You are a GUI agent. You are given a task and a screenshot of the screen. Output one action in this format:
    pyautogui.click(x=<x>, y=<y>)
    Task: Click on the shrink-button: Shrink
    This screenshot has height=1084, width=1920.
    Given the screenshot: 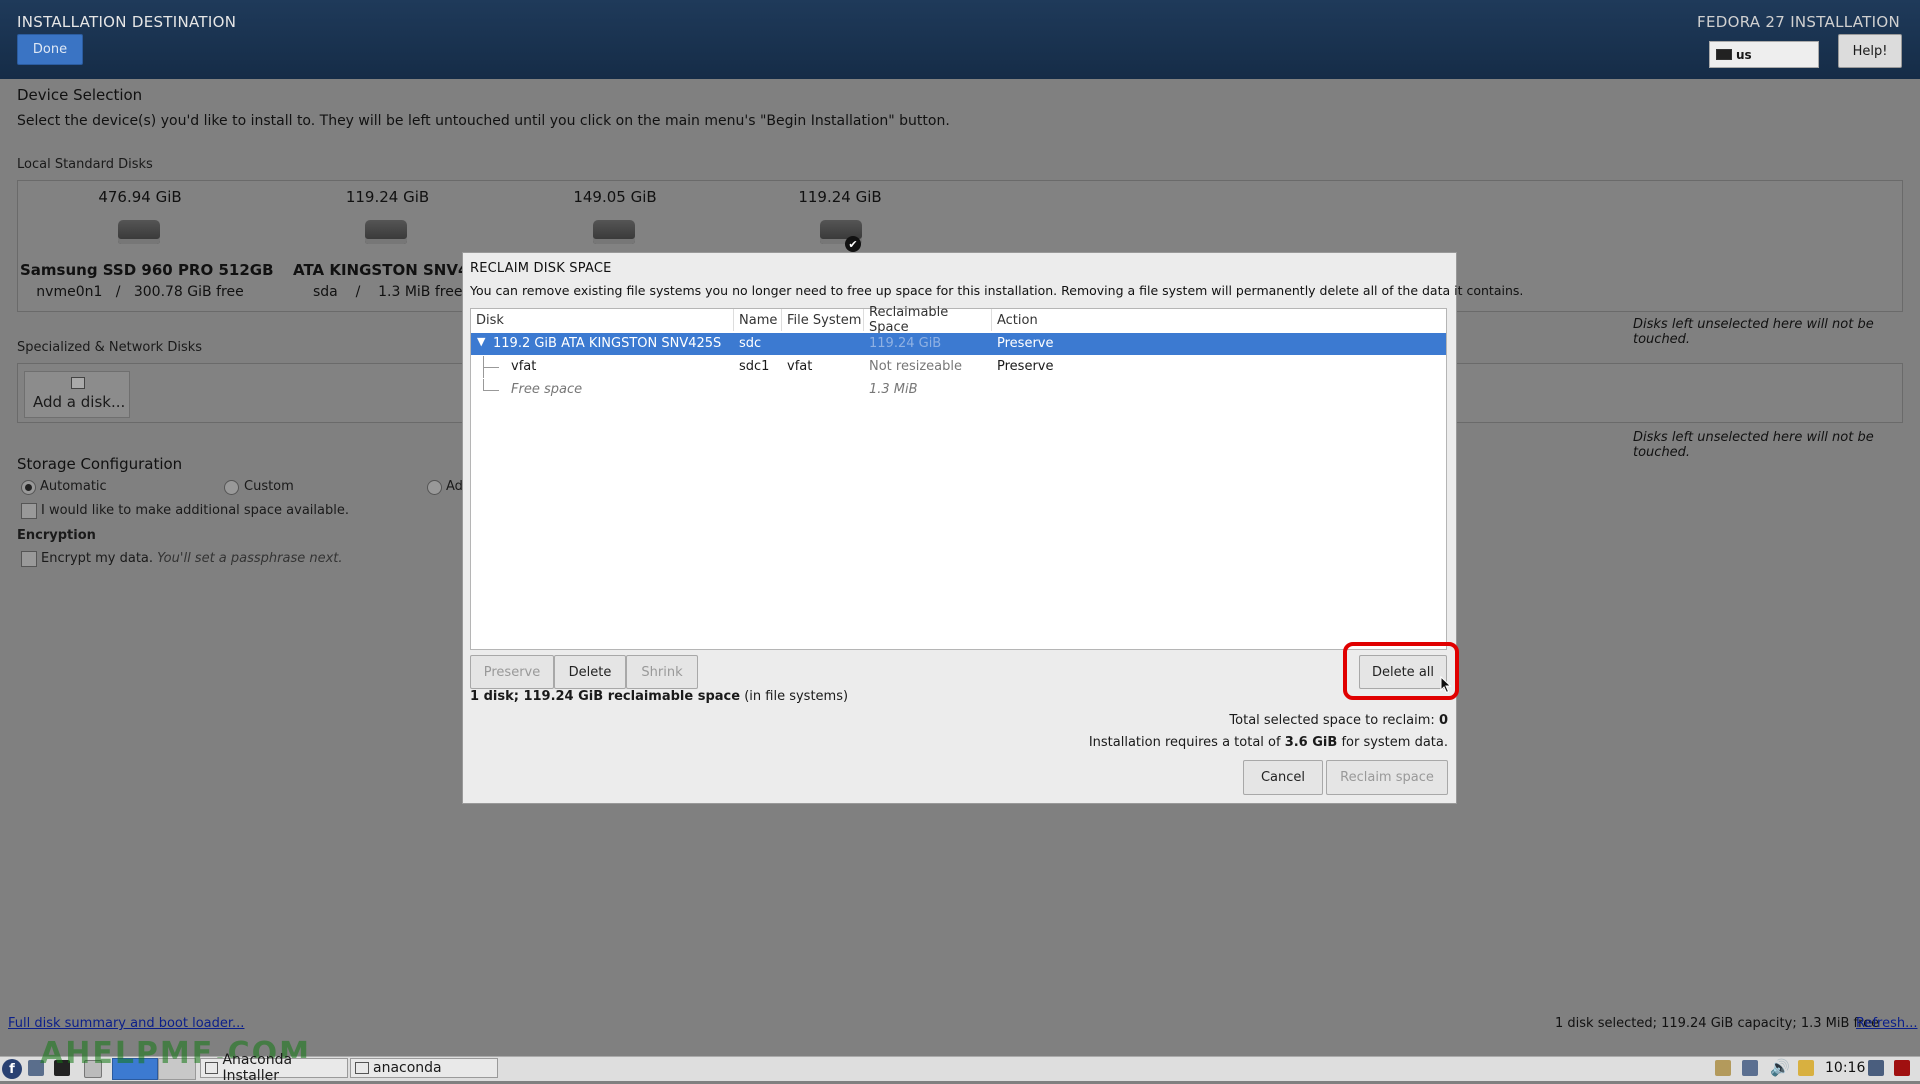 What is the action you would take?
    pyautogui.click(x=662, y=672)
    